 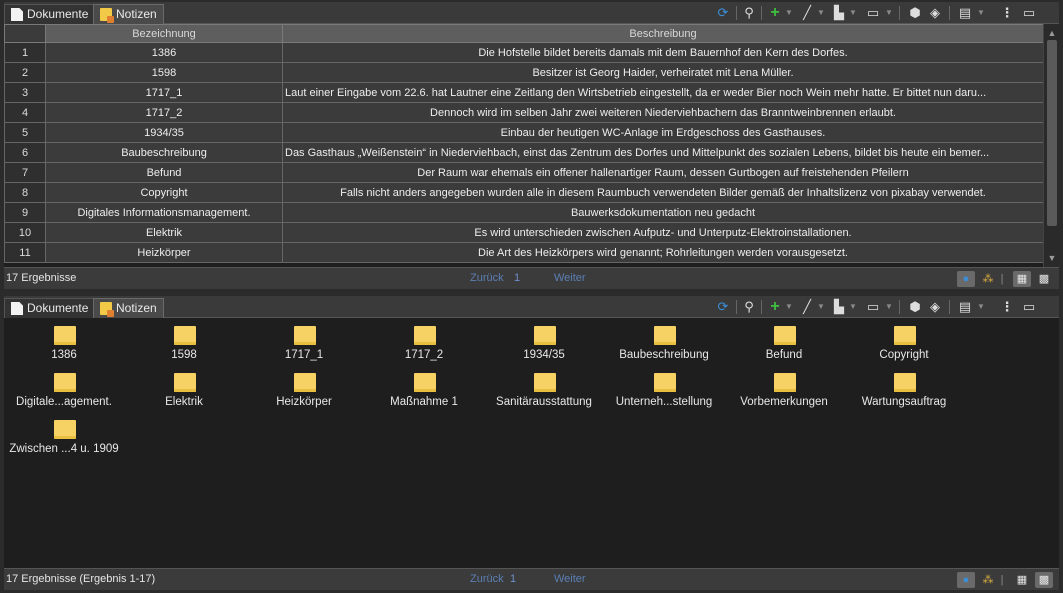 I want to click on scroll-thumb, so click(x=1052, y=133).